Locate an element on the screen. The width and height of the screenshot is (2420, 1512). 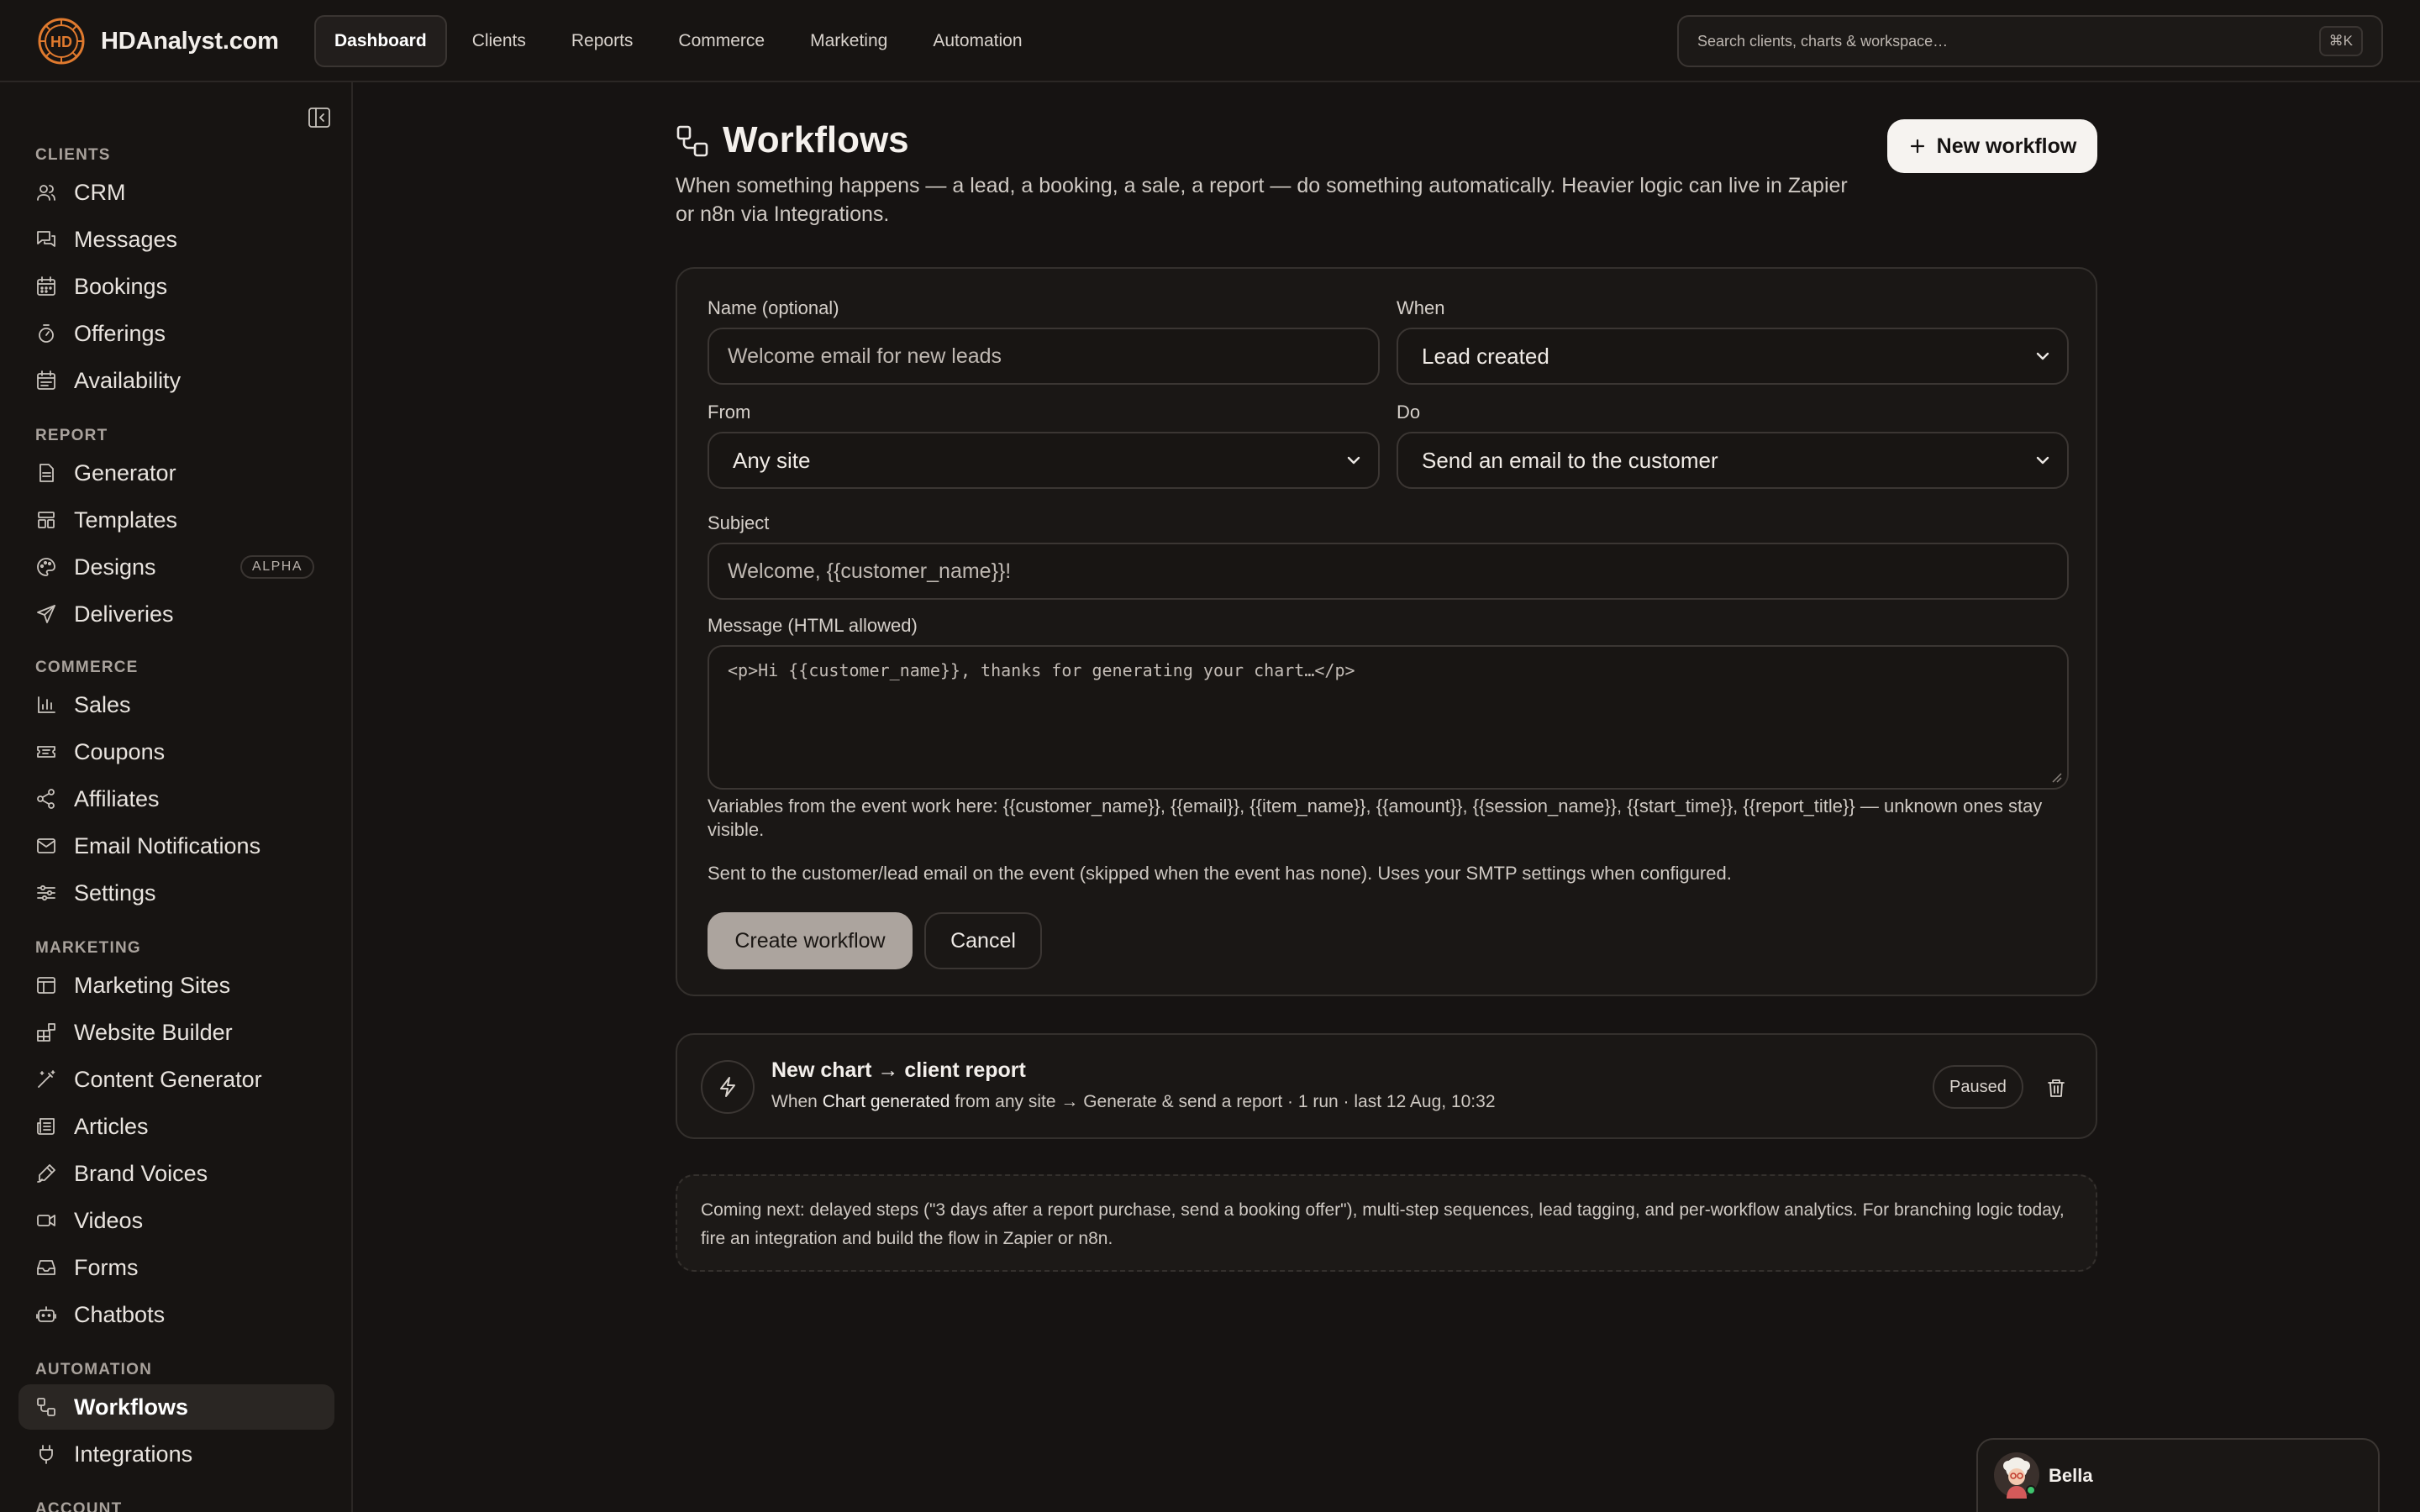
sidebar-item-label: Chatbots is located at coordinates (120, 1314).